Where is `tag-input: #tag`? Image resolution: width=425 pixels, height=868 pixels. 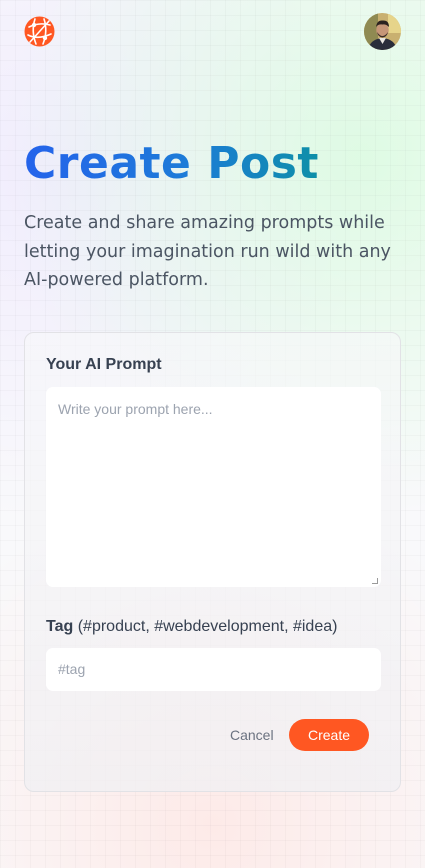
tag-input: #tag is located at coordinates (213, 669).